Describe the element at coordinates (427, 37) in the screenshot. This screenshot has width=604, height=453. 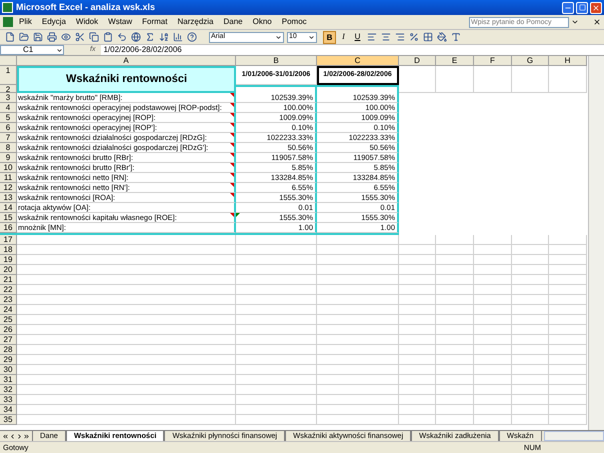
I see `borders-icon` at that location.